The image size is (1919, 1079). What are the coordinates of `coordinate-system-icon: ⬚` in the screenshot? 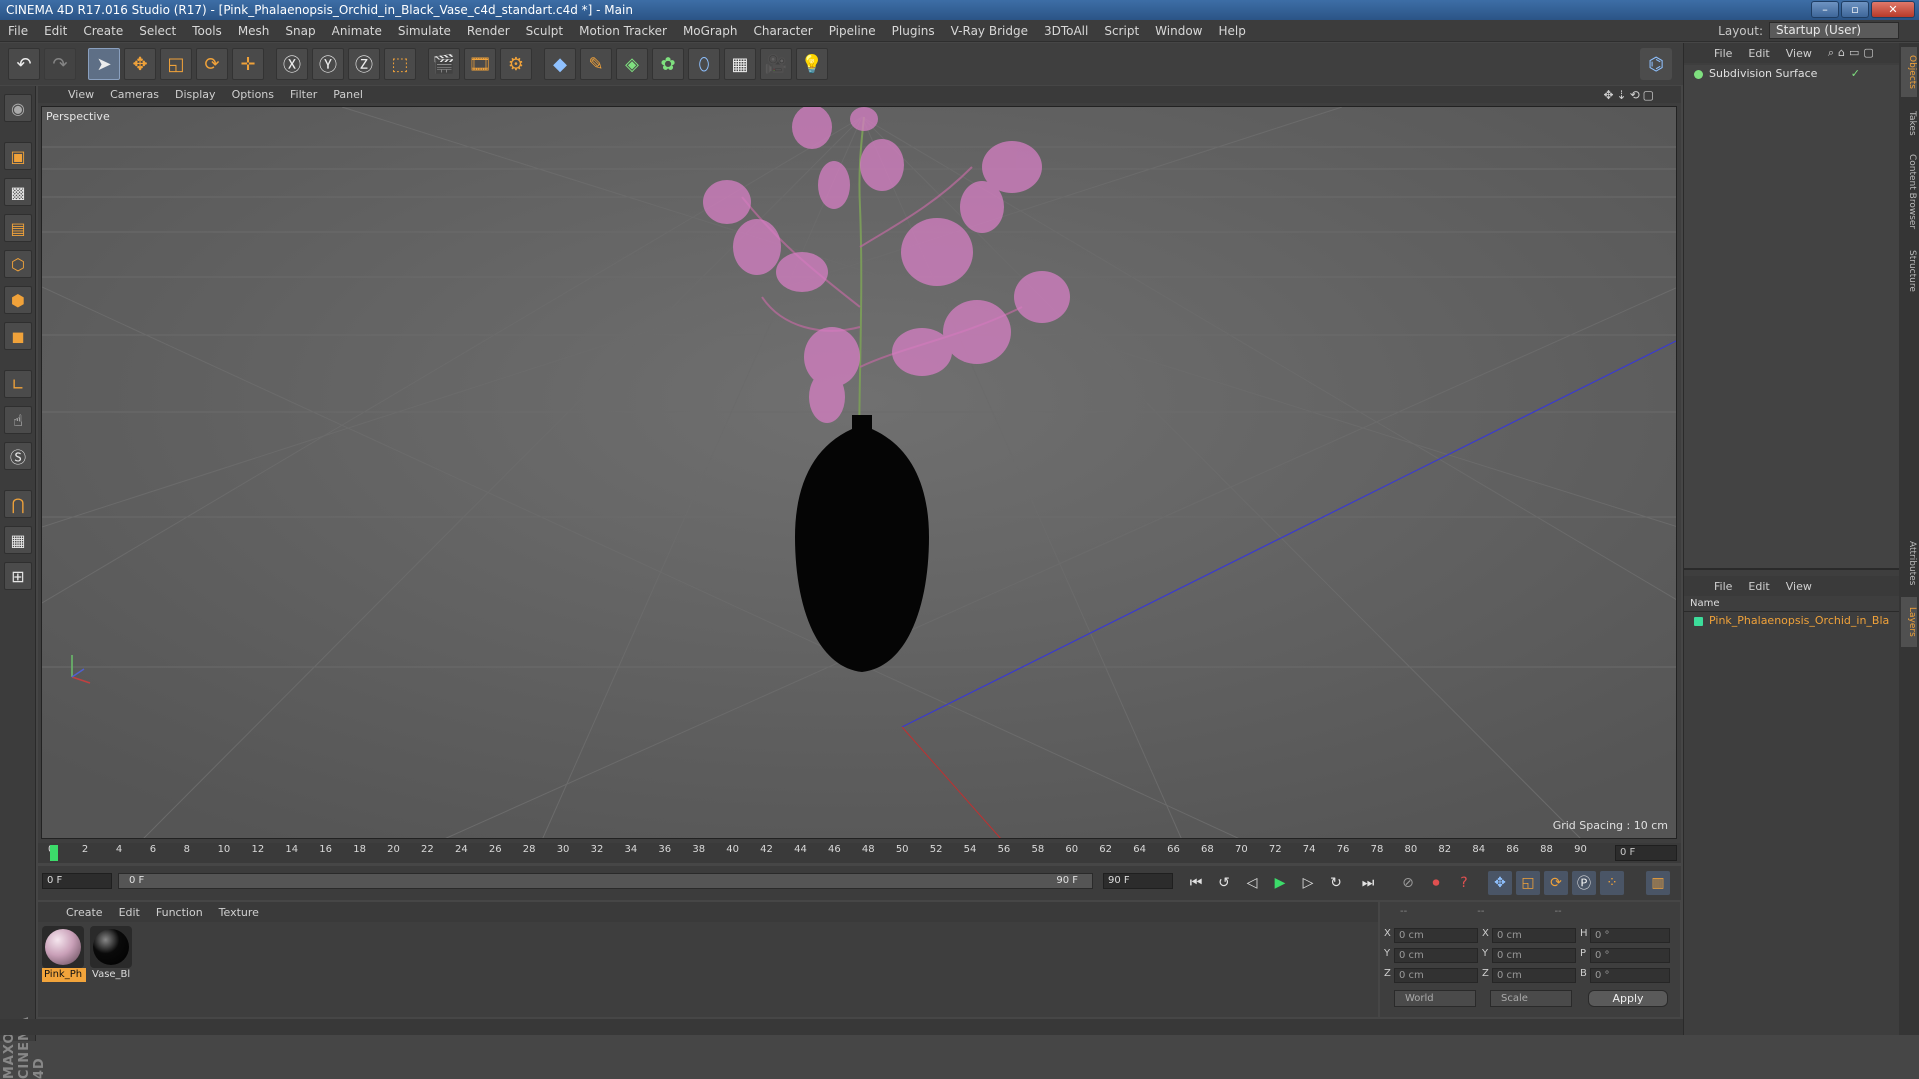 It's located at (400, 64).